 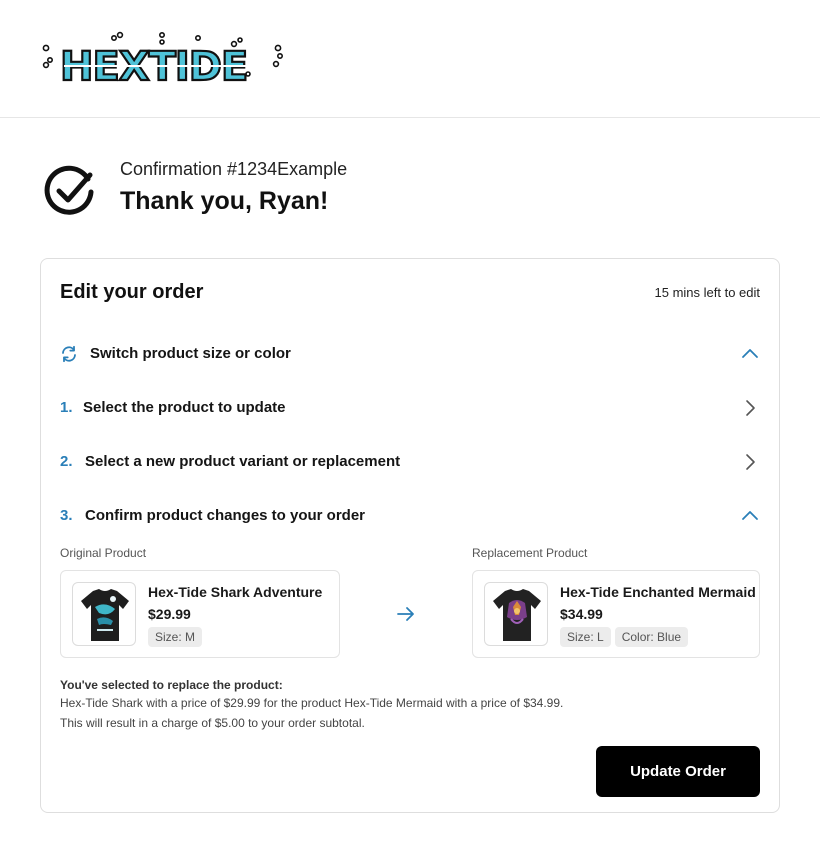 I want to click on summary-title: You've selected to replace the product:, so click(x=171, y=685).